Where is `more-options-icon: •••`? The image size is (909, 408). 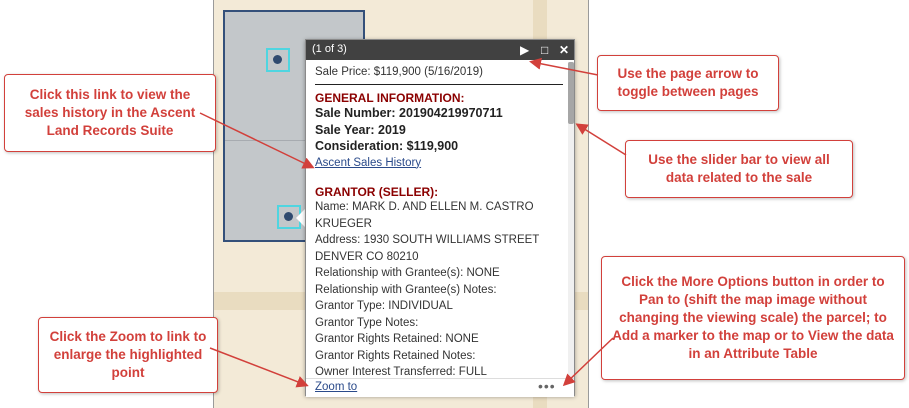
more-options-icon: ••• is located at coordinates (547, 386).